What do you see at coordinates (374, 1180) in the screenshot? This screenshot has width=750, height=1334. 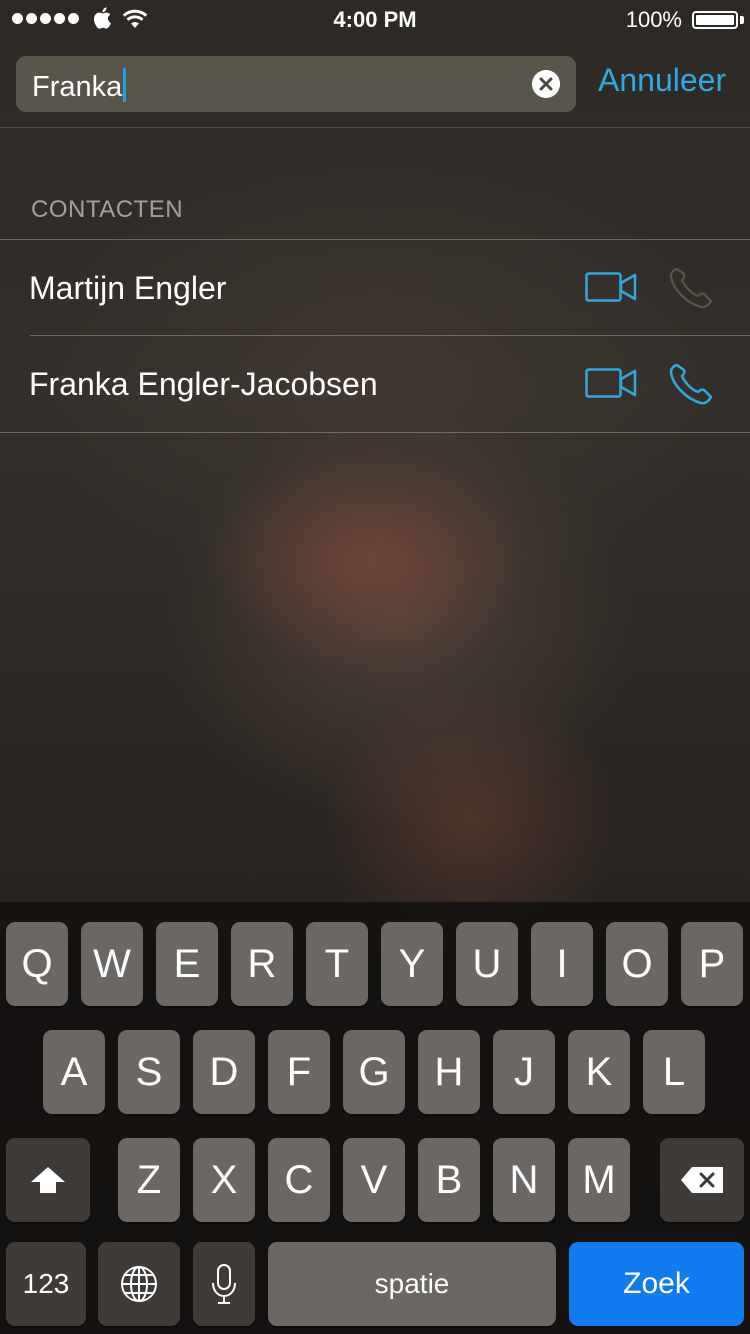 I see `key-v: V` at bounding box center [374, 1180].